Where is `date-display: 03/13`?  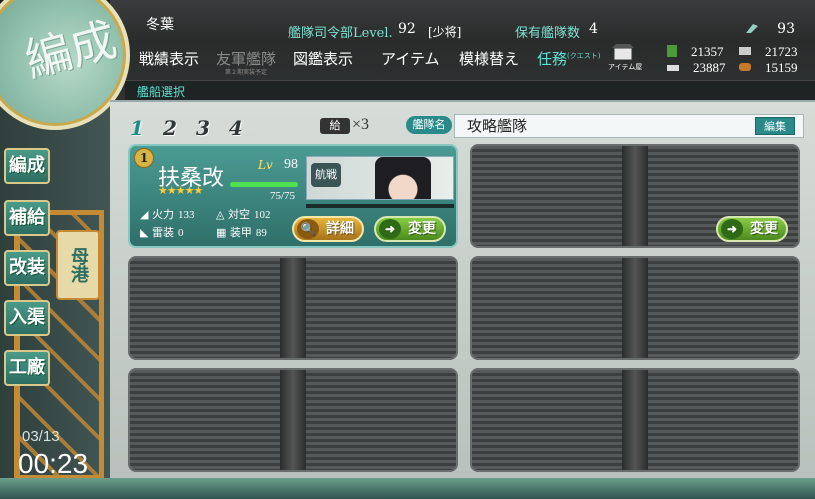 date-display: 03/13 is located at coordinates (41, 436).